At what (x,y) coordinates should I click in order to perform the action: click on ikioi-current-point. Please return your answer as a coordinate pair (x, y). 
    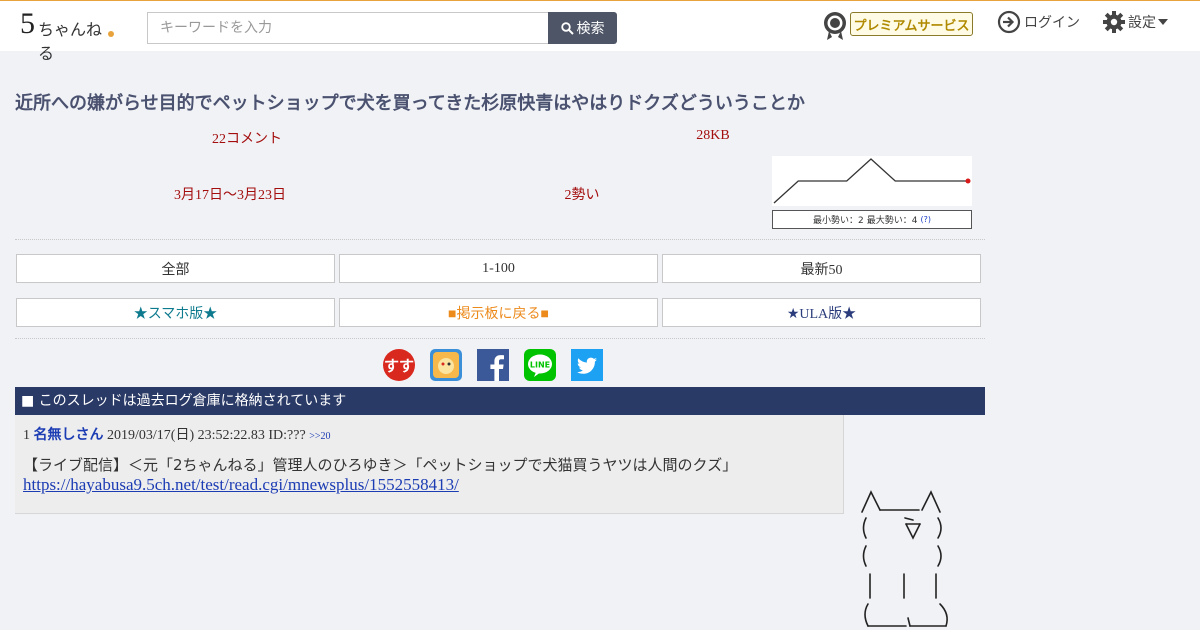
    Looking at the image, I should click on (968, 181).